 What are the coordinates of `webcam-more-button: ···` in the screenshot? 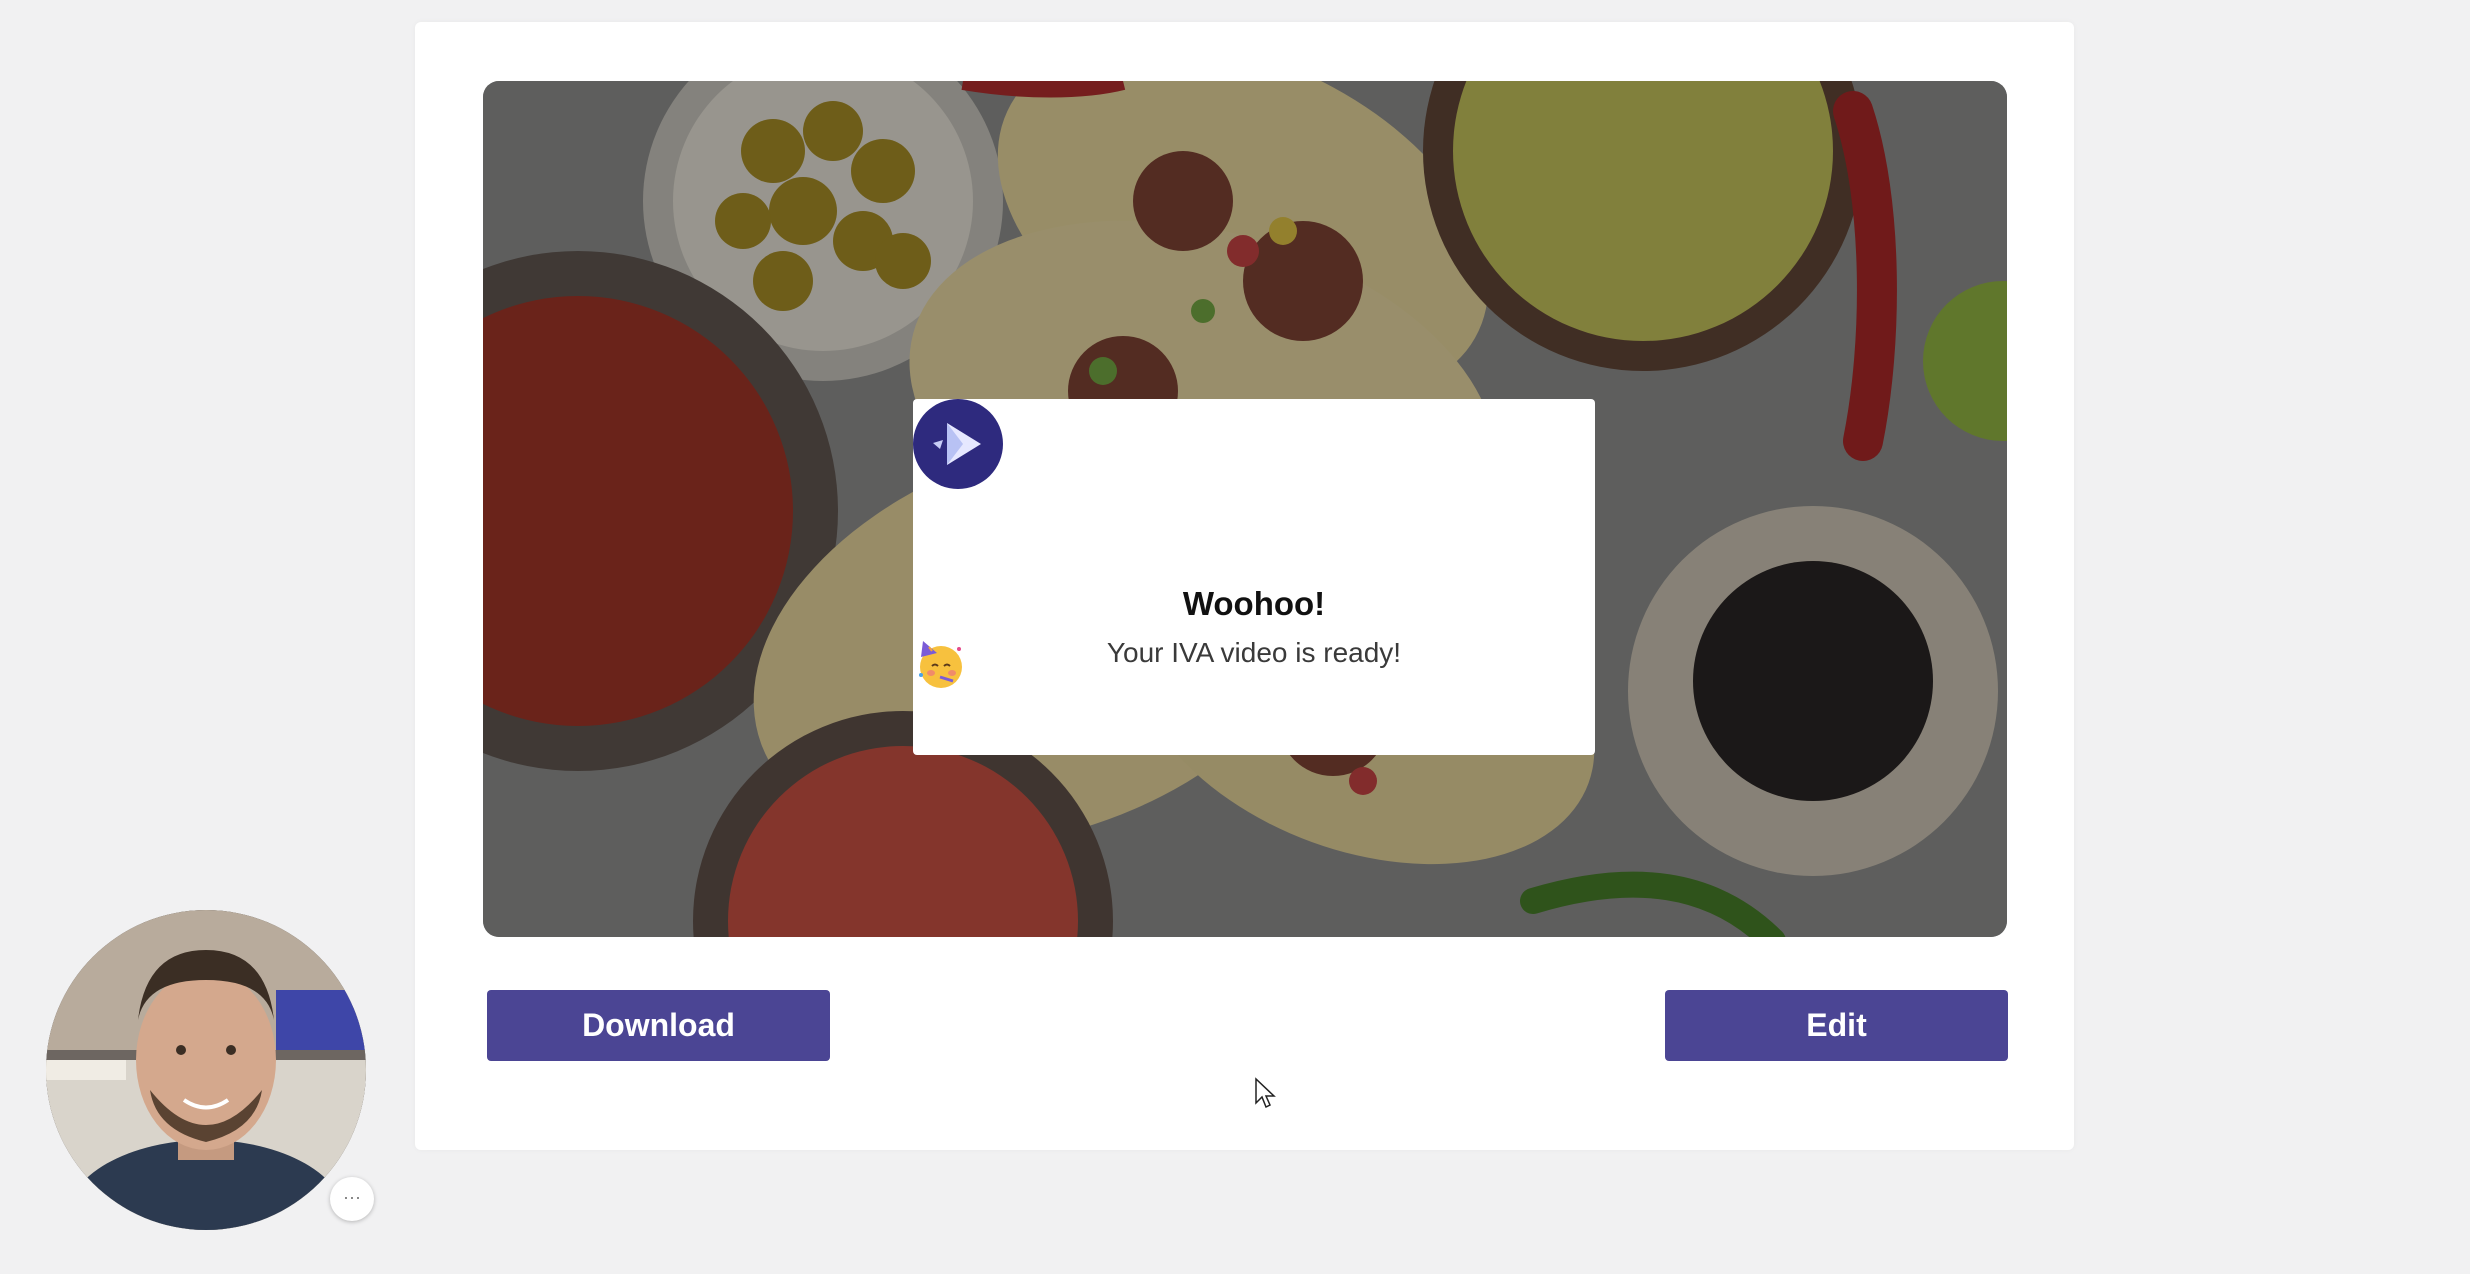 It's located at (352, 1199).